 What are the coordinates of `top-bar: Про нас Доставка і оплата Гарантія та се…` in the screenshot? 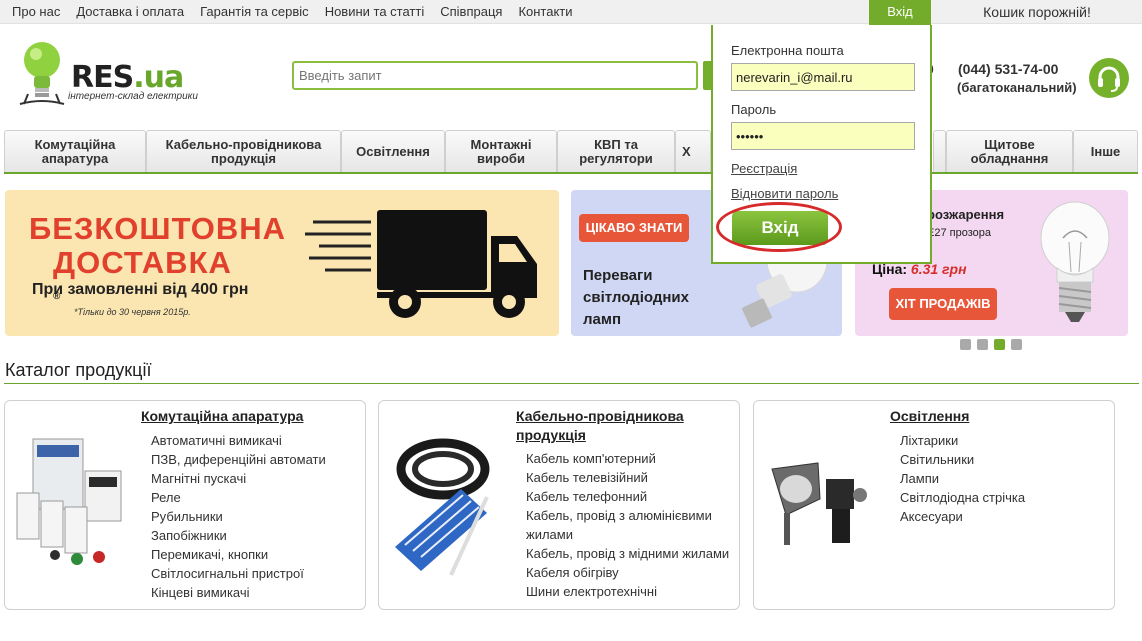 It's located at (571, 12).